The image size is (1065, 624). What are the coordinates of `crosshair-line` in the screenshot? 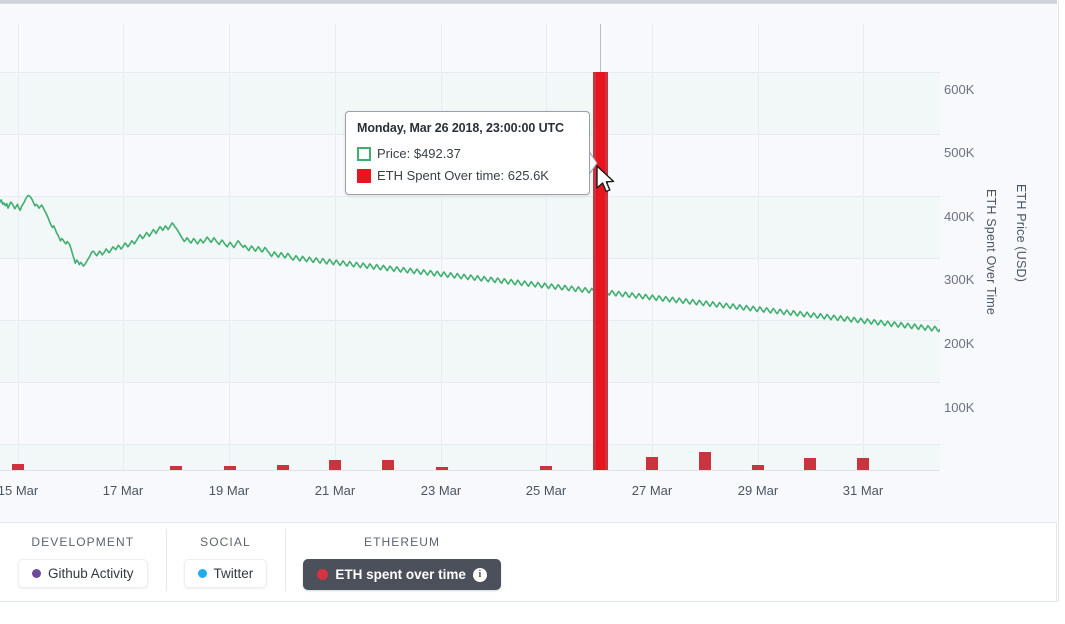 It's located at (600, 48).